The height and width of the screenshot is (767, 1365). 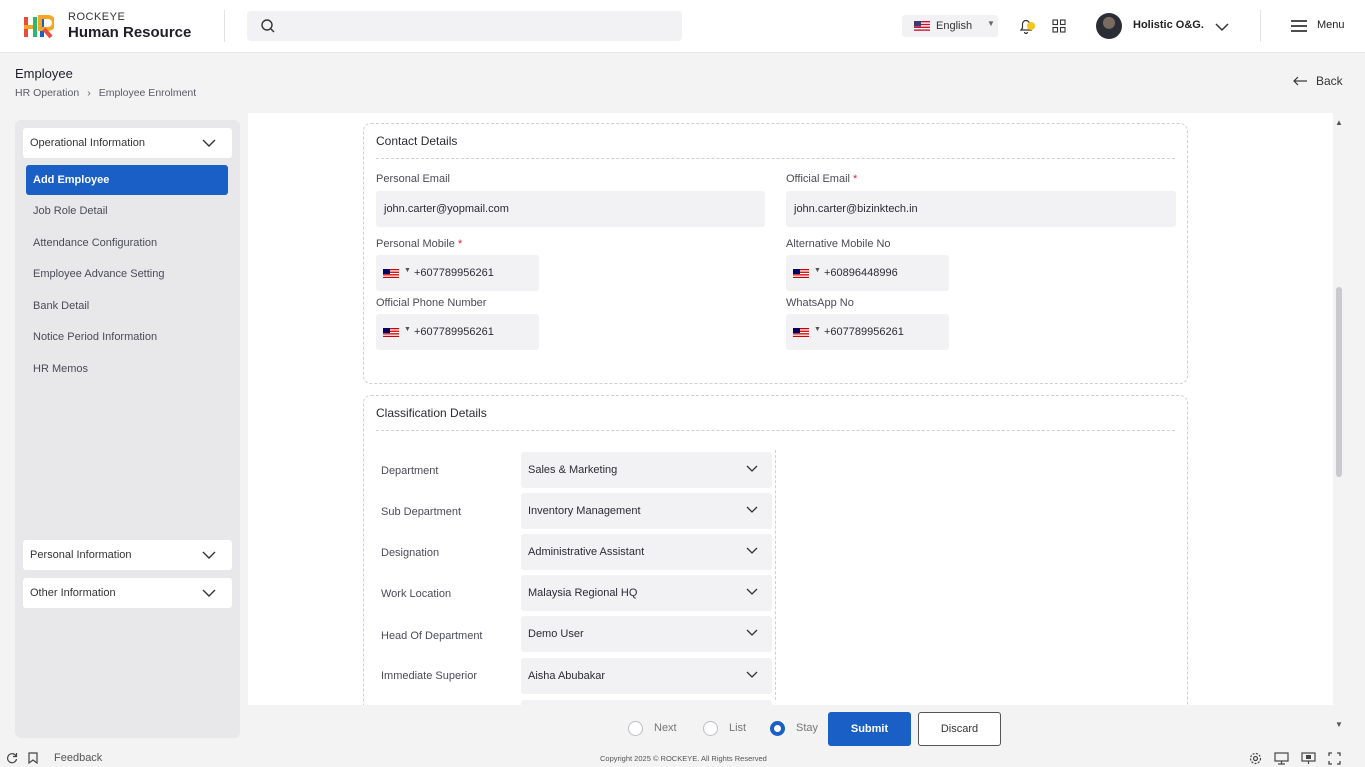 What do you see at coordinates (867, 273) in the screenshot?
I see `alternative-mobile-input: ▼ +60896448996` at bounding box center [867, 273].